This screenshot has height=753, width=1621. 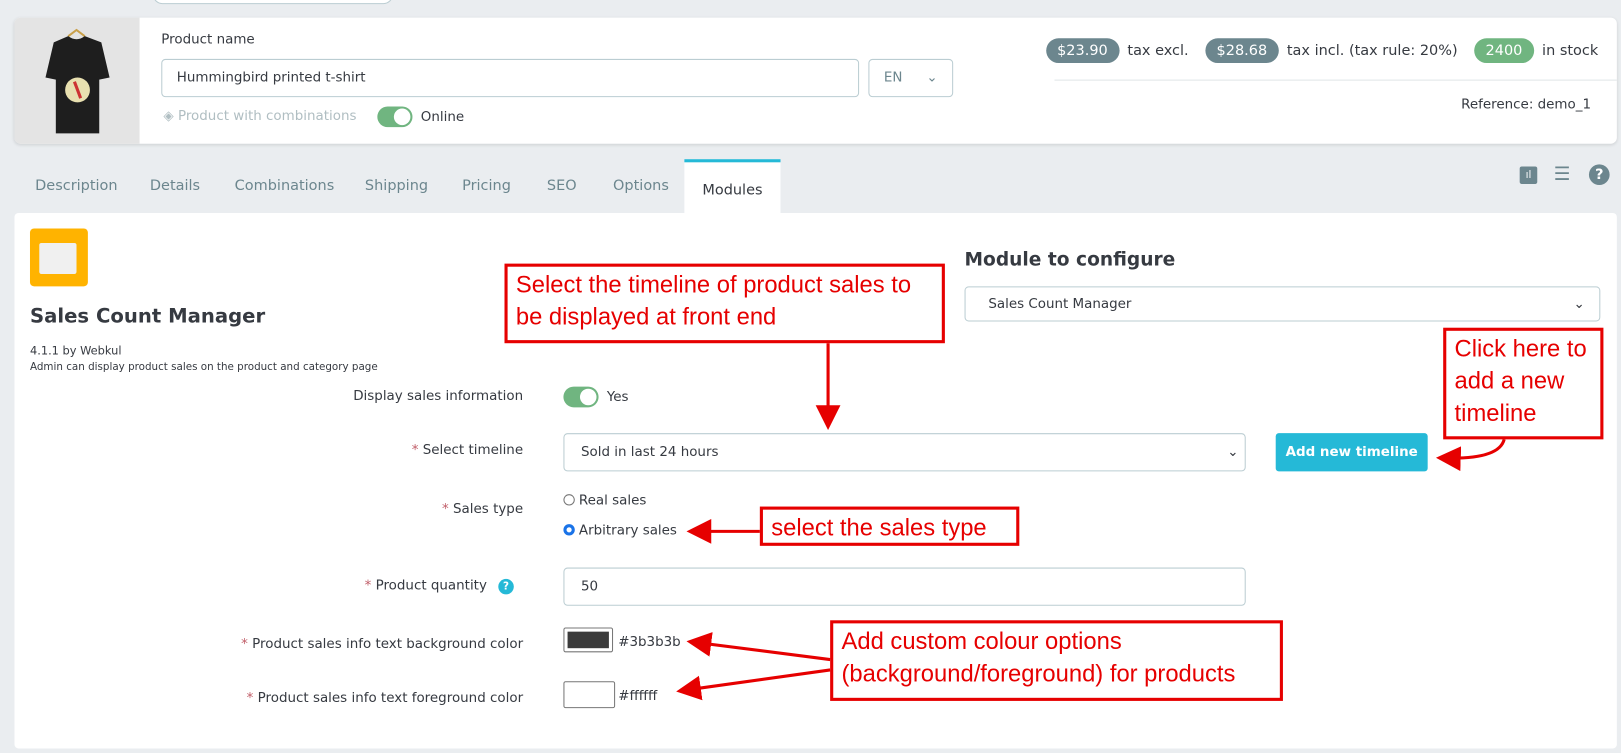 What do you see at coordinates (1470, 455) in the screenshot?
I see `arrow-add-timeline` at bounding box center [1470, 455].